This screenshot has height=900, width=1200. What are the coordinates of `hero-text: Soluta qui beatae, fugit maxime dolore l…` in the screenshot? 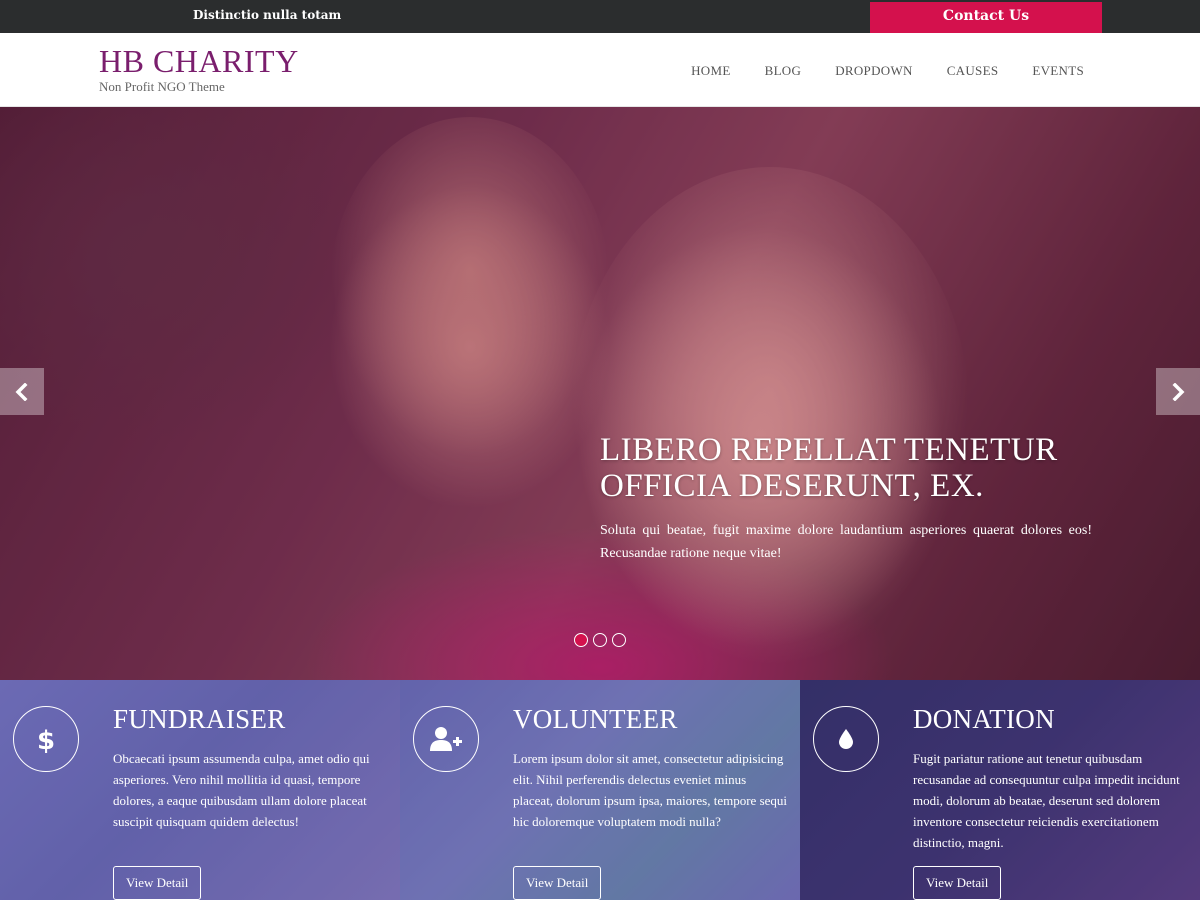 It's located at (846, 542).